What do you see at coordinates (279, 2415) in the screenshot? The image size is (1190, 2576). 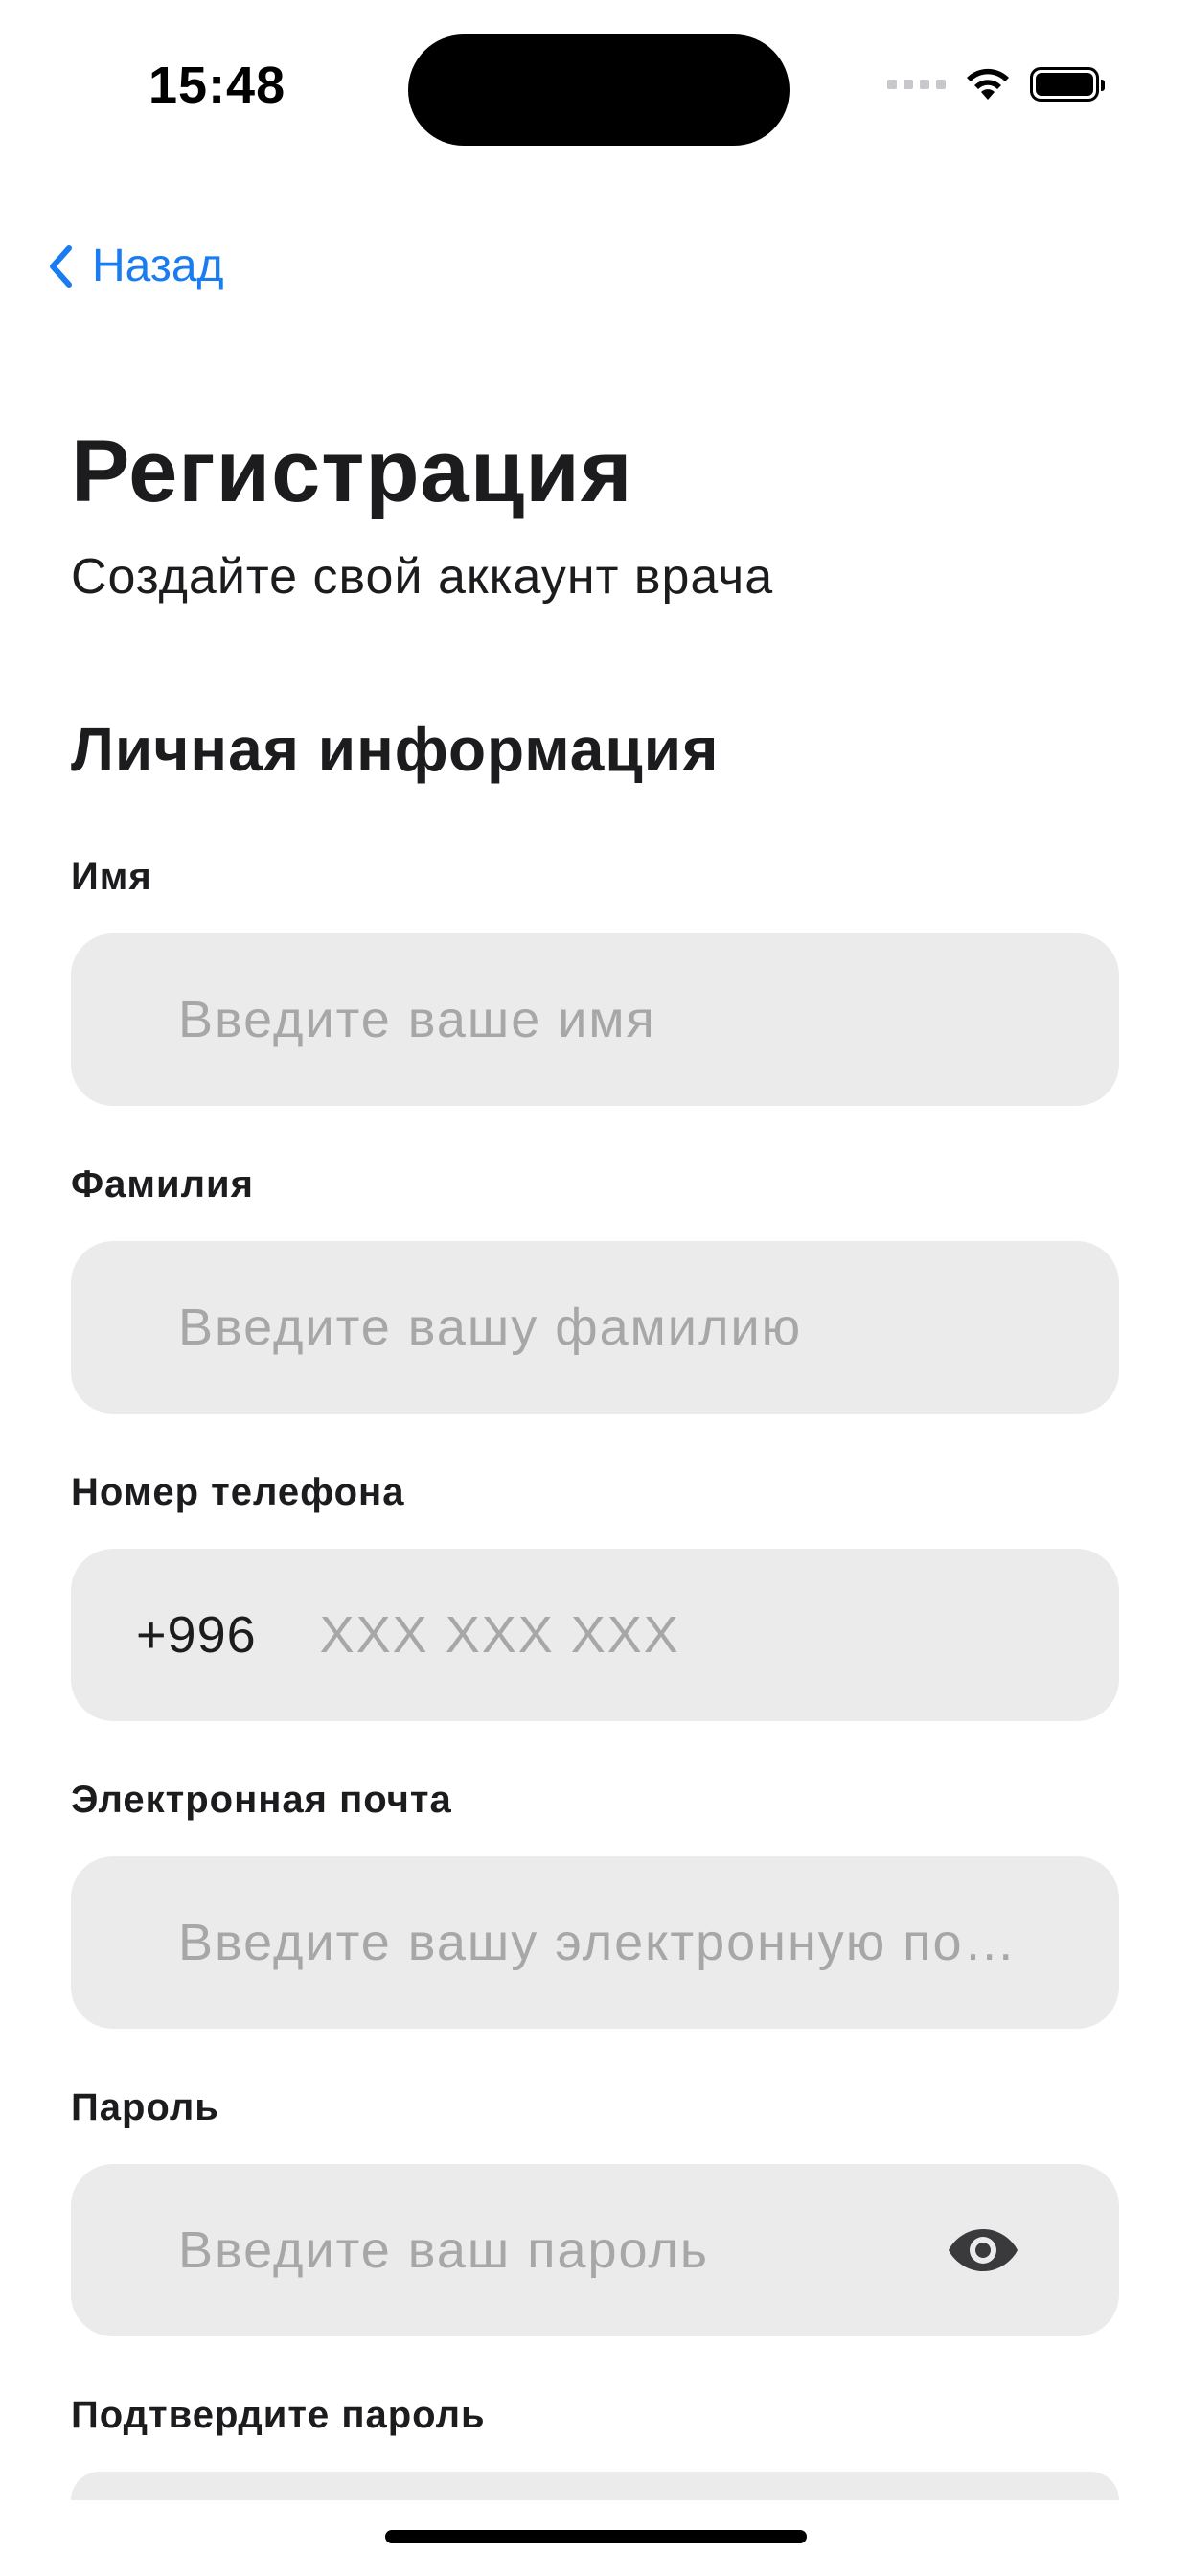 I see `confirm-password-label: Подтвердите пароль` at bounding box center [279, 2415].